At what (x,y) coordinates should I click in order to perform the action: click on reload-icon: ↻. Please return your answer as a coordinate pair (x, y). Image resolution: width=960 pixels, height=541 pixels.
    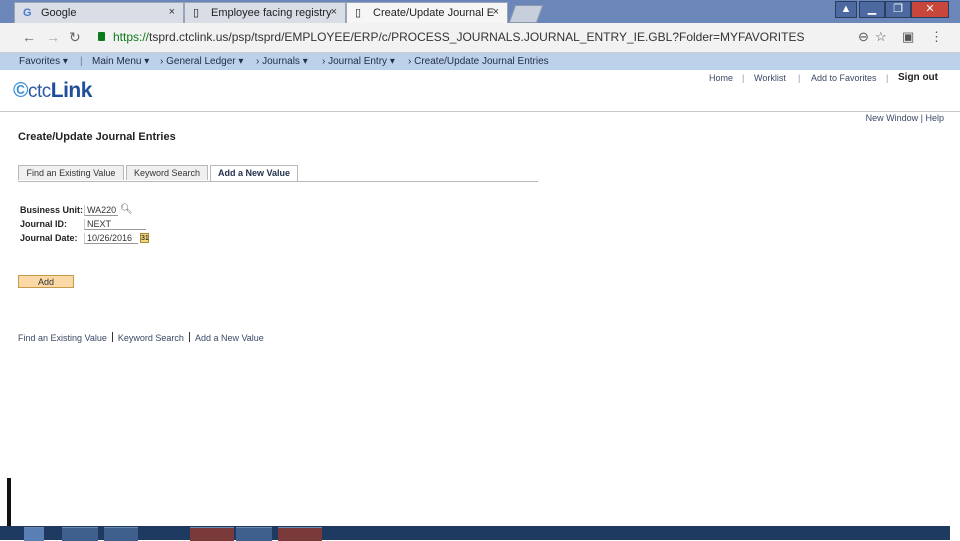
    Looking at the image, I should click on (75, 37).